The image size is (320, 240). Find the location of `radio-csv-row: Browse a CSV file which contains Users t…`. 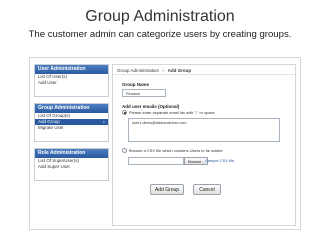

radio-csv-row: Browse a CSV file which contains Users t… is located at coordinates (172, 150).